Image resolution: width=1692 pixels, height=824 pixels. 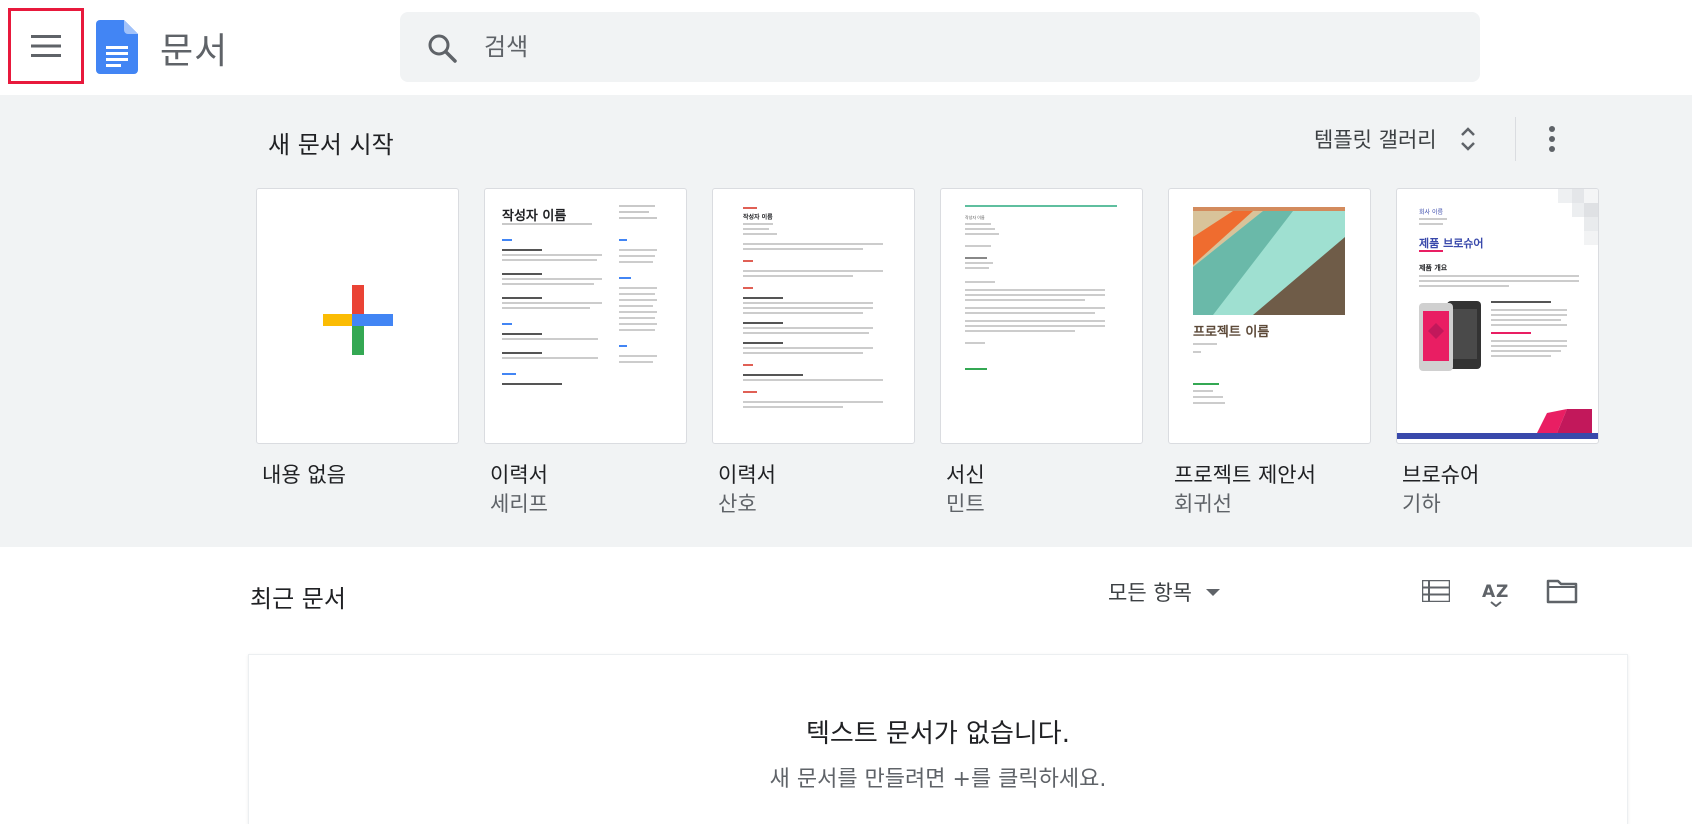 I want to click on brochure-footer-shapes, so click(x=1497, y=424).